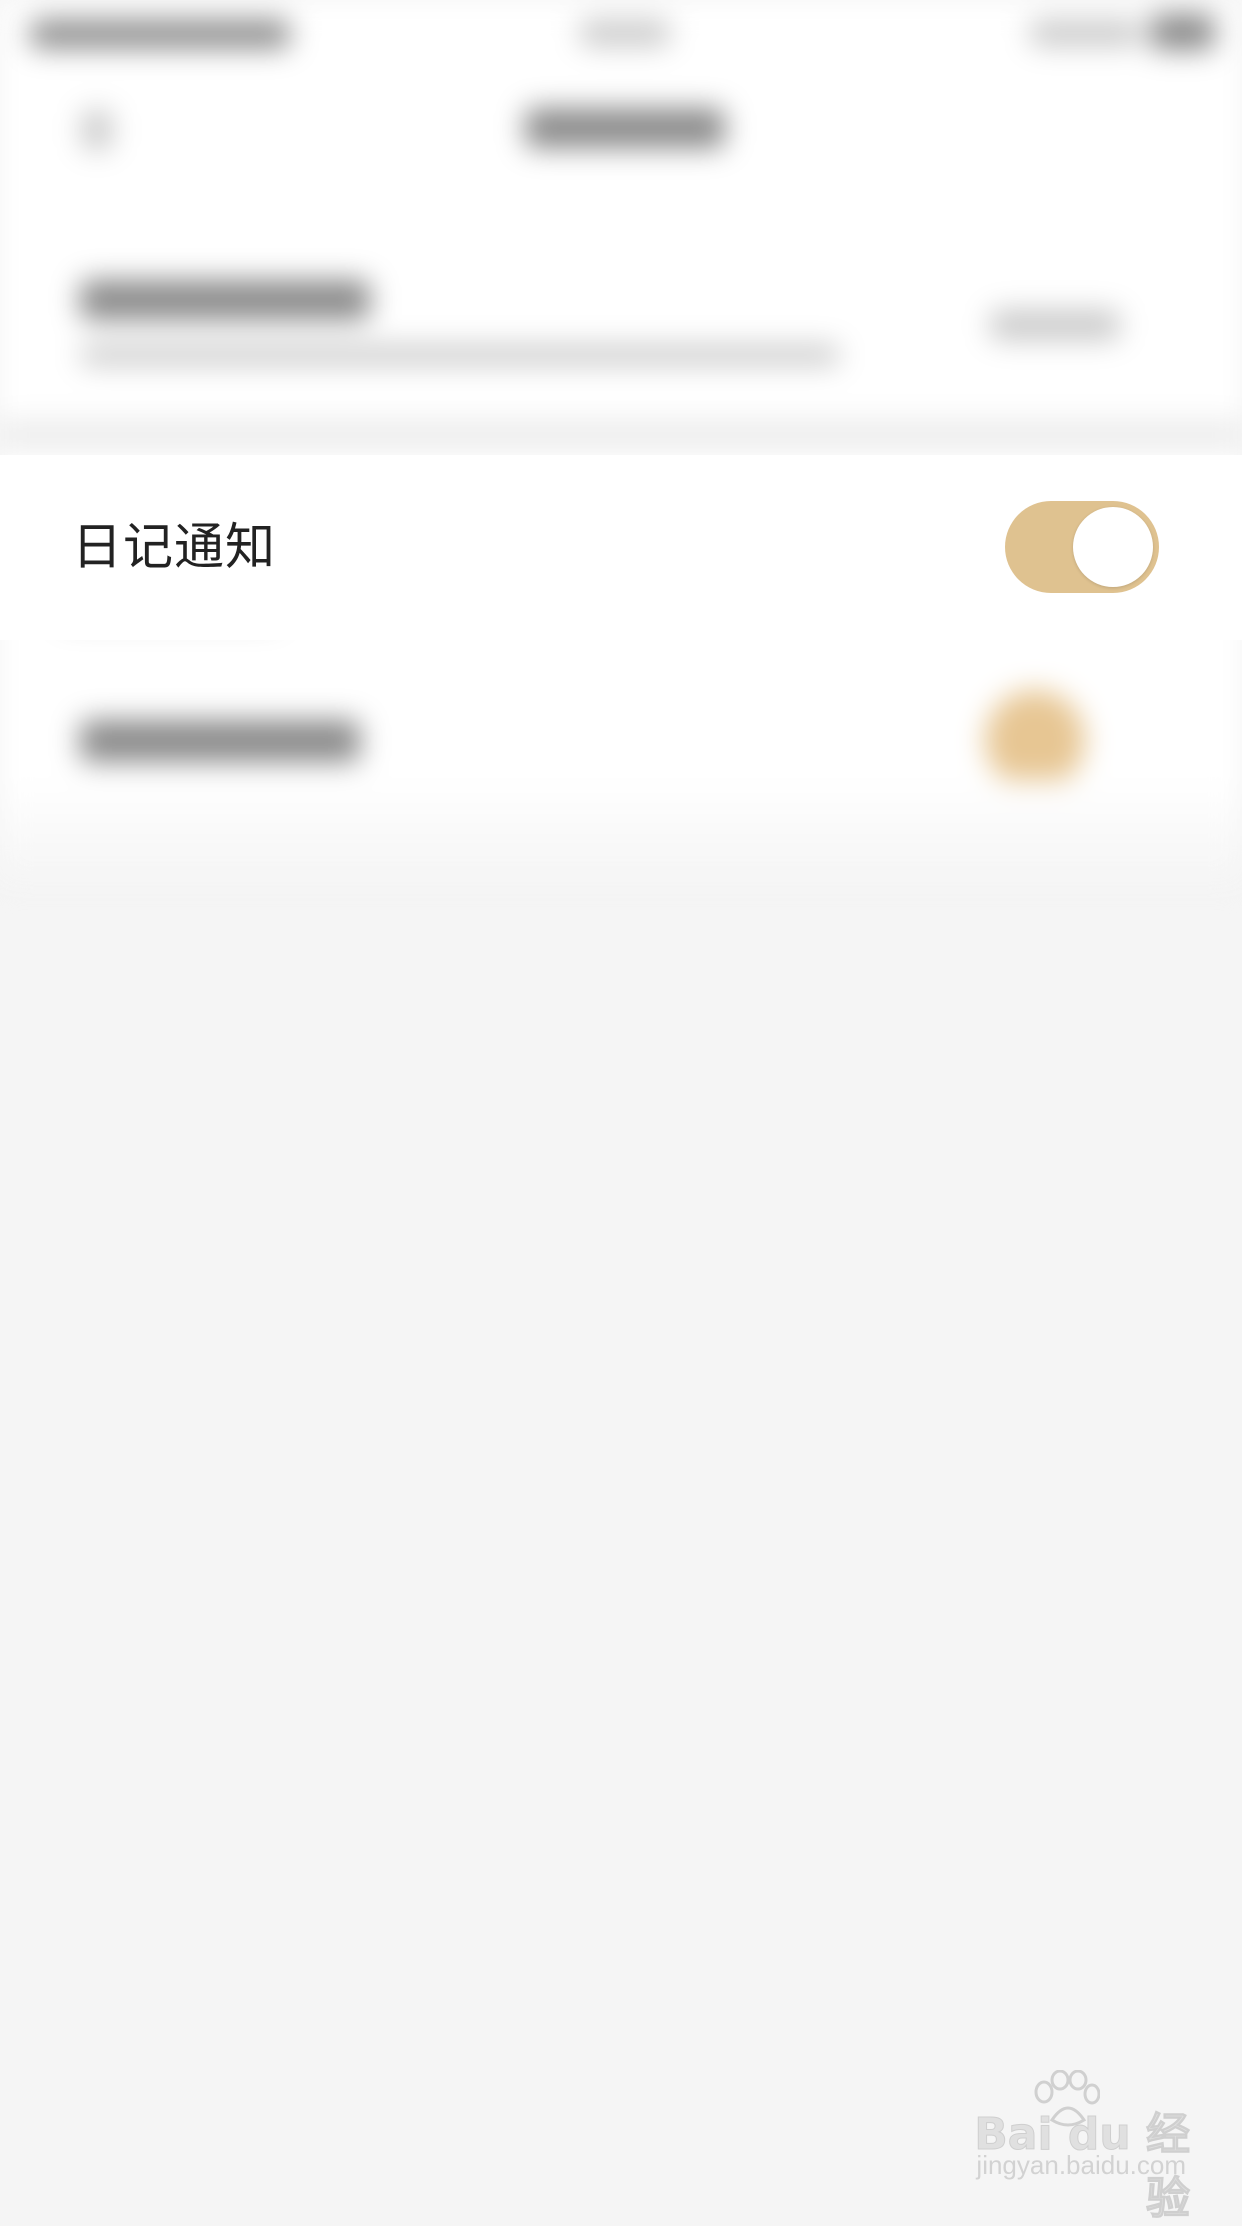 Image resolution: width=1242 pixels, height=2226 pixels. What do you see at coordinates (1113, 547) in the screenshot?
I see `toggle-knob` at bounding box center [1113, 547].